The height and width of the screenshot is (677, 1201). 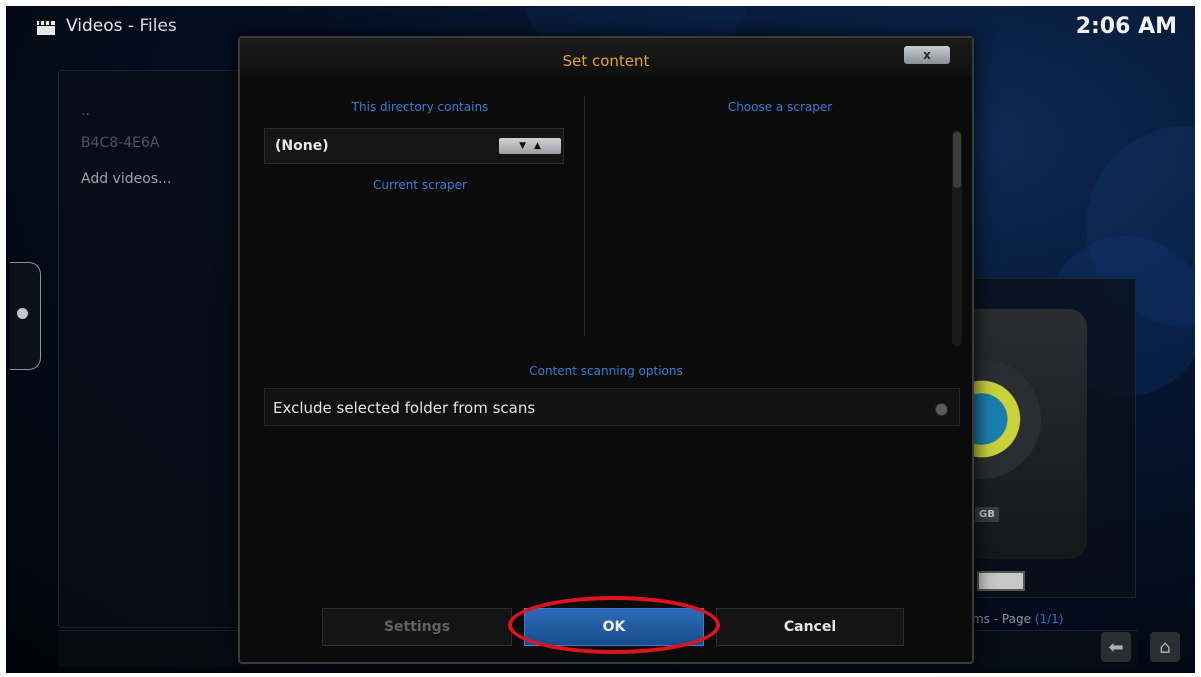 What do you see at coordinates (120, 143) in the screenshot?
I see `list-item-drive: B4C8-4E6A` at bounding box center [120, 143].